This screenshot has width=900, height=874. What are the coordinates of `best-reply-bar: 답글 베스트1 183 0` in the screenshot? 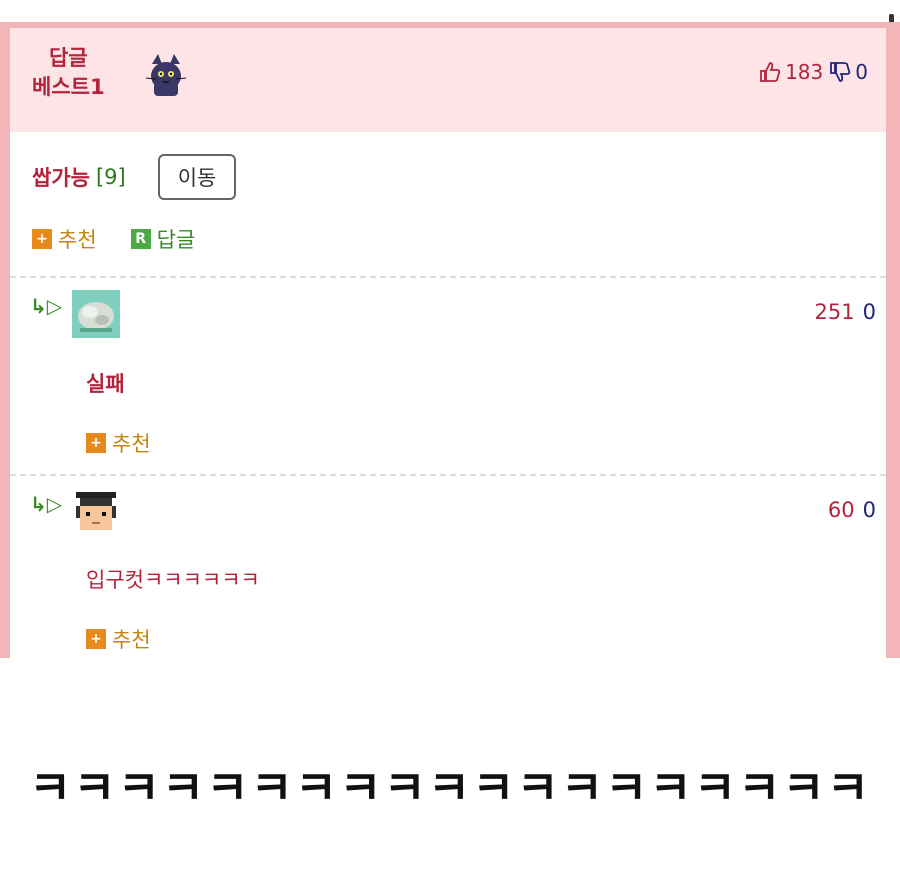 It's located at (448, 80).